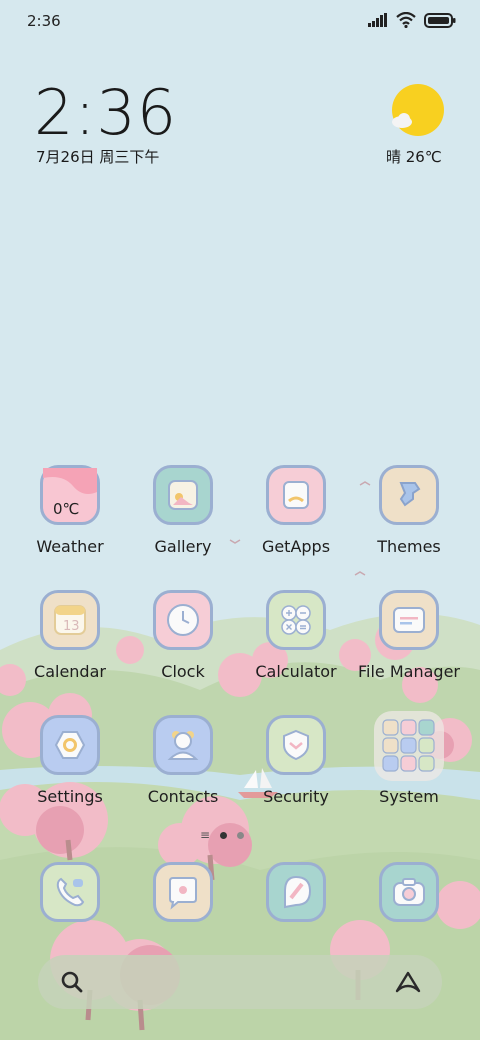 This screenshot has width=480, height=1040. I want to click on weather-icon: 0℃, so click(70, 495).